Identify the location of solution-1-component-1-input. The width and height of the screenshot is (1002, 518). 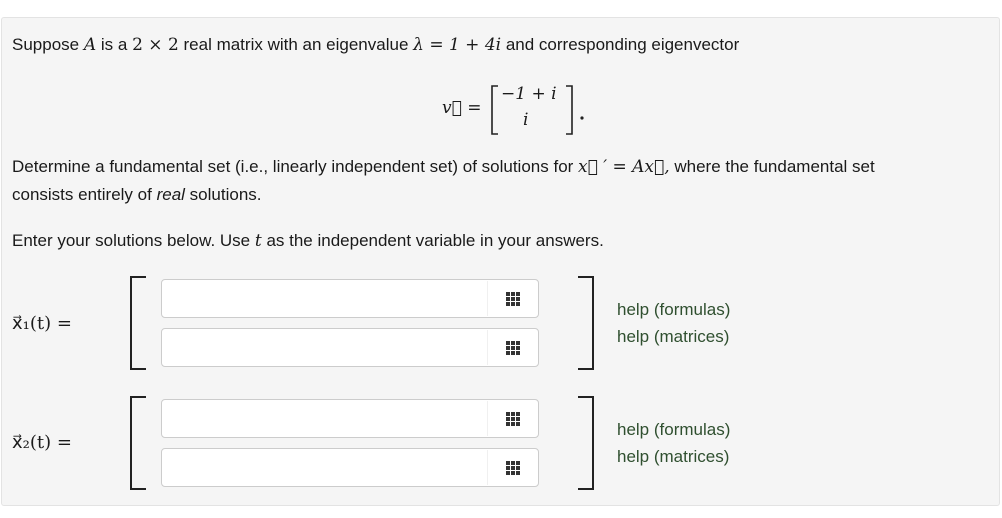
(350, 298).